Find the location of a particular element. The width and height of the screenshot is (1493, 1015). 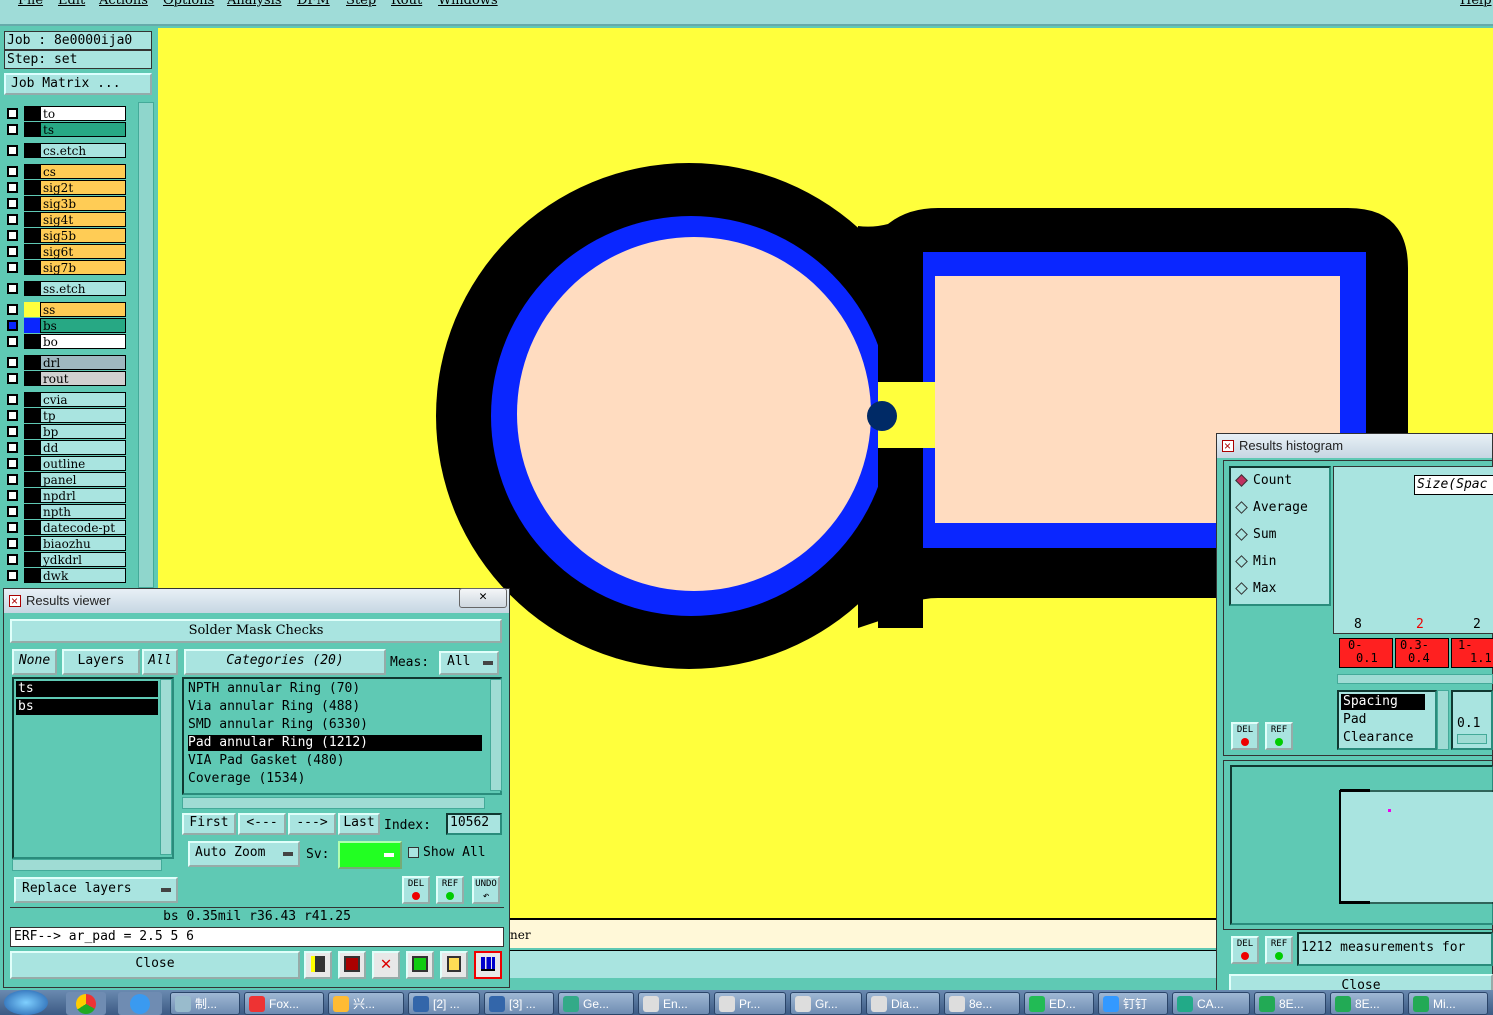

layer-row-drl: drl is located at coordinates (65, 362).